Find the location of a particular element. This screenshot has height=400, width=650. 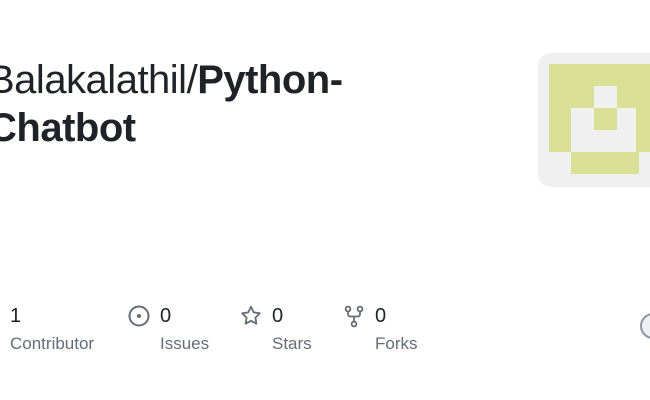

contributors-count: 1 is located at coordinates (16, 315).